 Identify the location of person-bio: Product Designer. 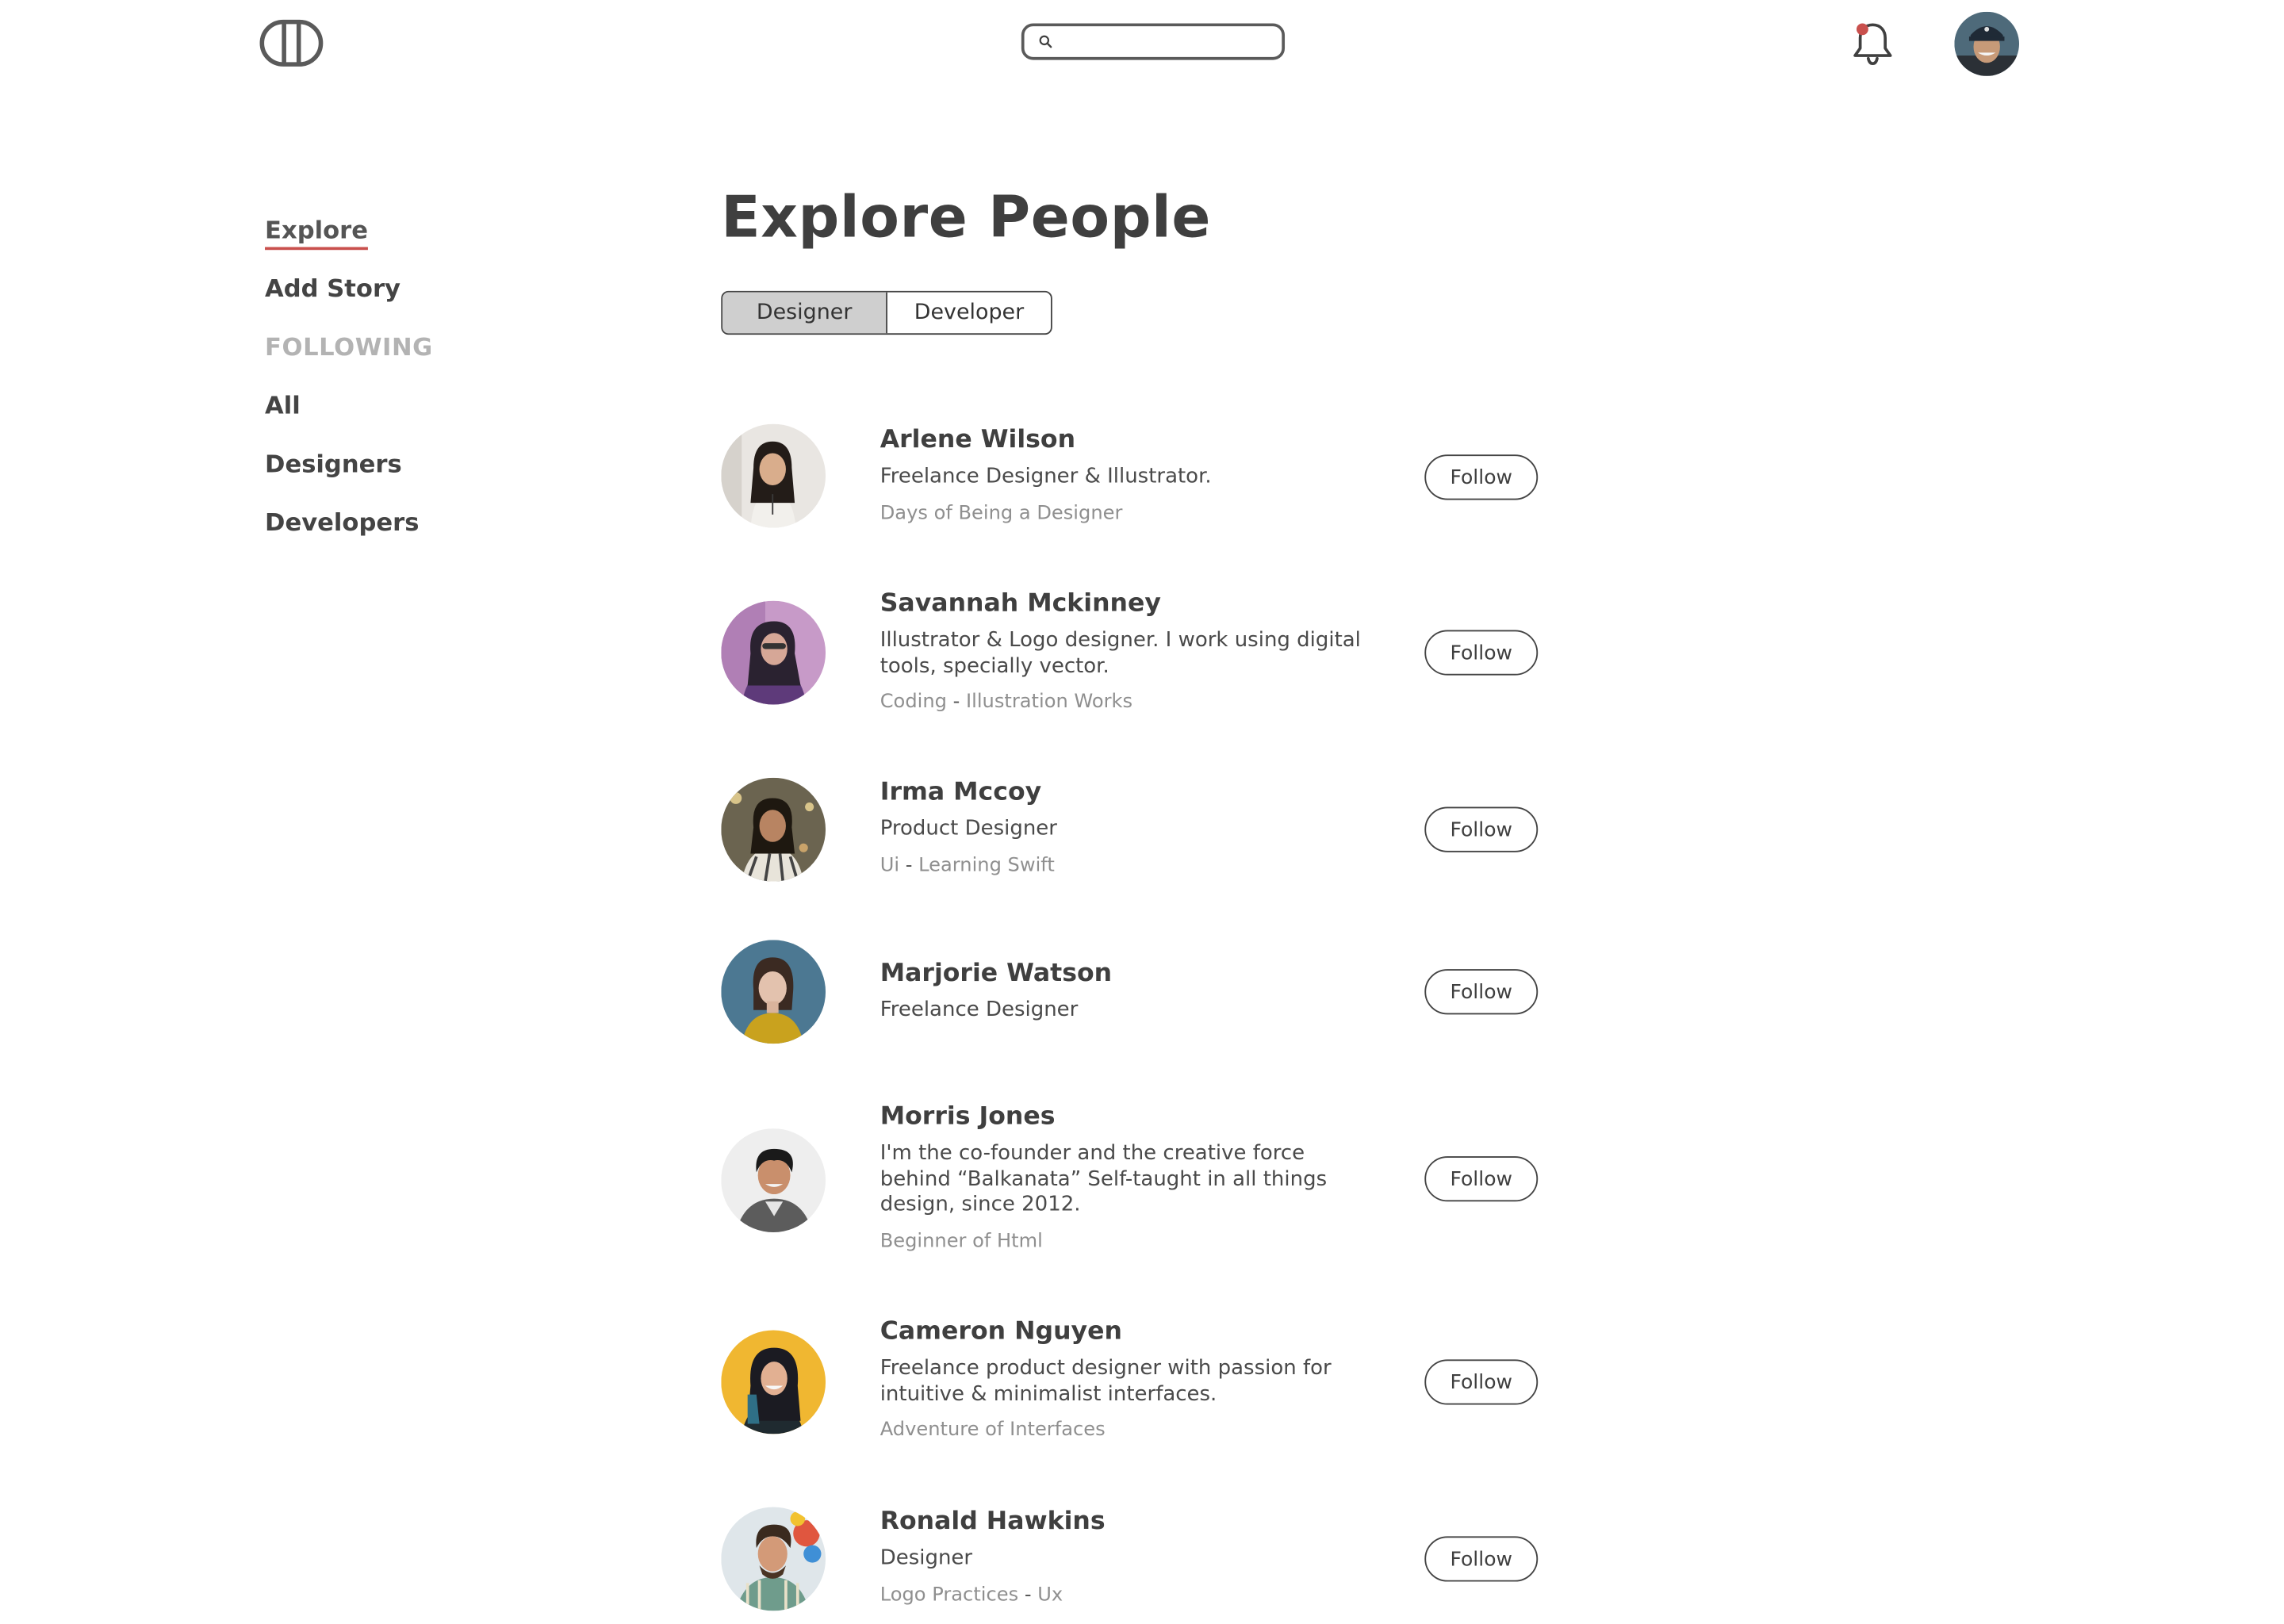
(968, 829).